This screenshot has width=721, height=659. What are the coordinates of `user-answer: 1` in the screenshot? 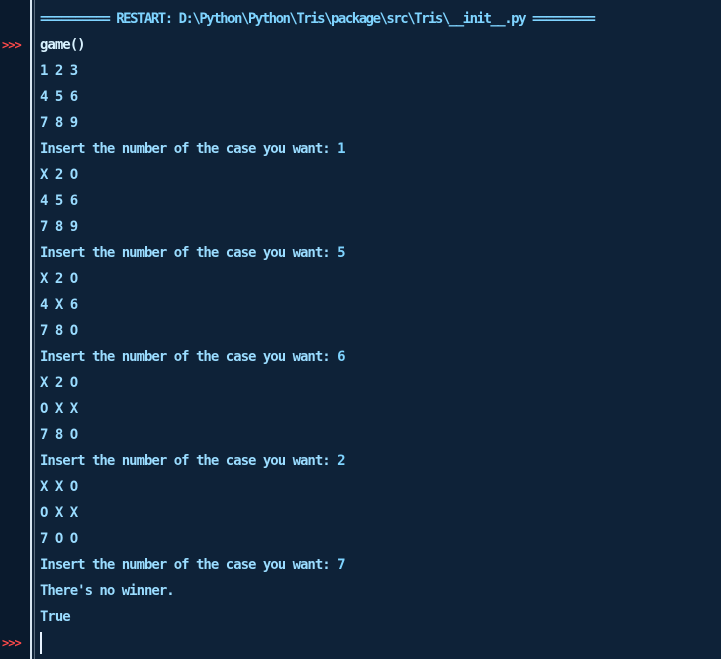 It's located at (341, 149).